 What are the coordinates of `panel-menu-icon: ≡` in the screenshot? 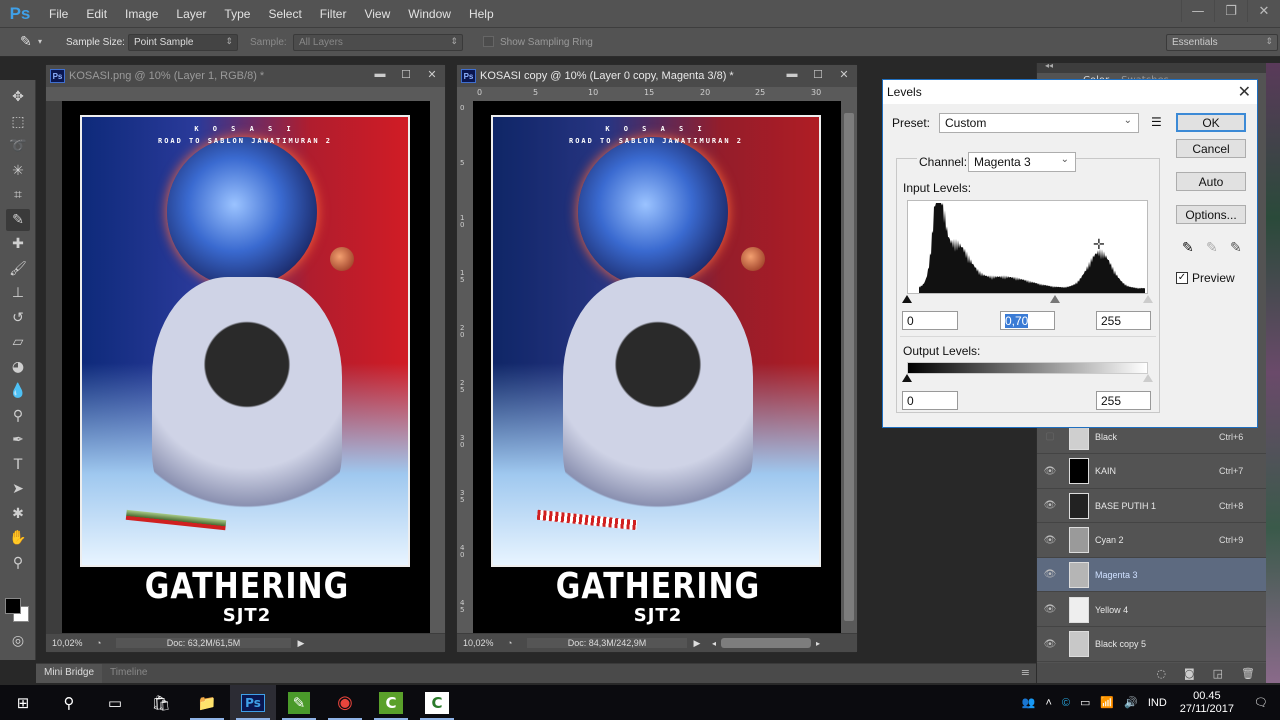 It's located at (1025, 672).